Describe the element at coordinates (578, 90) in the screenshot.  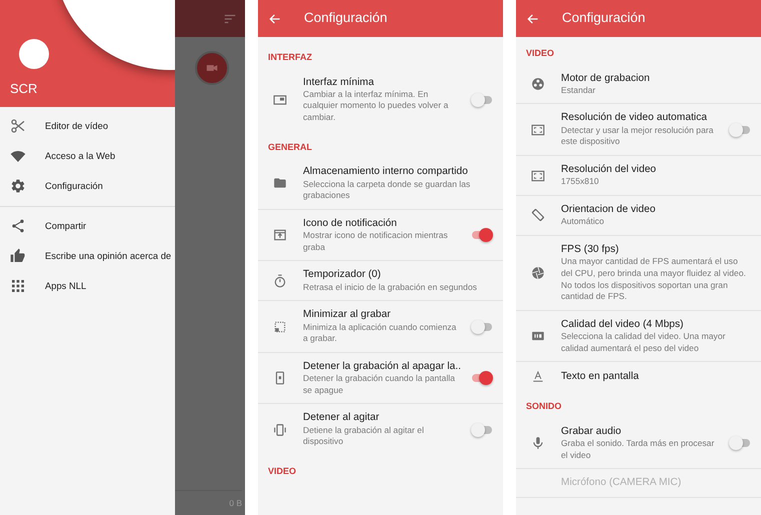
I see `setting-summary: Estandar` at that location.